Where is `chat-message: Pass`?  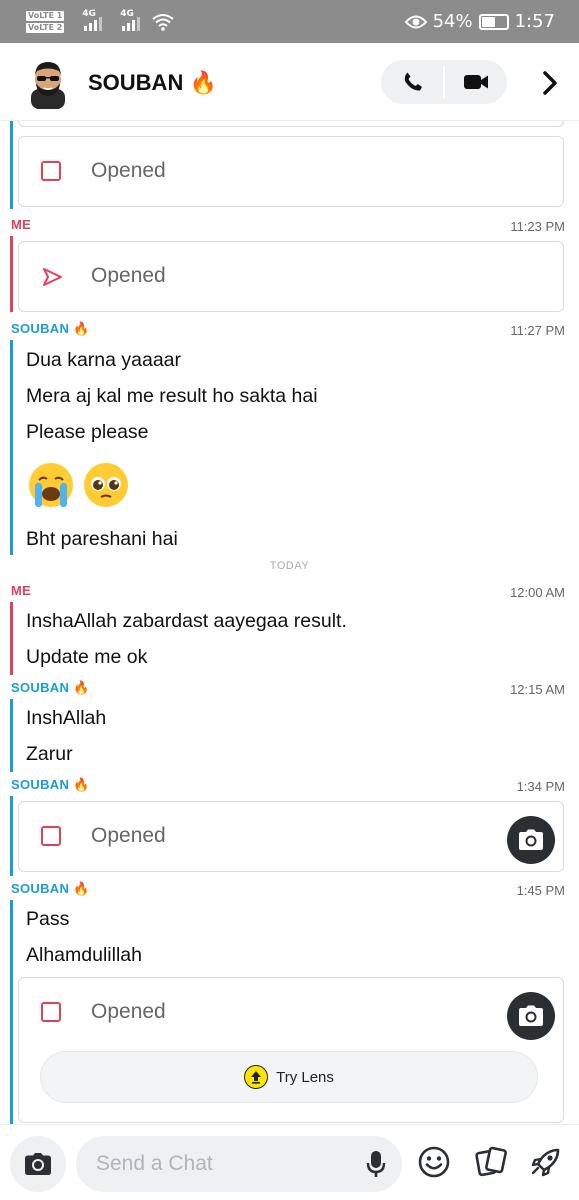
chat-message: Pass is located at coordinates (47, 919).